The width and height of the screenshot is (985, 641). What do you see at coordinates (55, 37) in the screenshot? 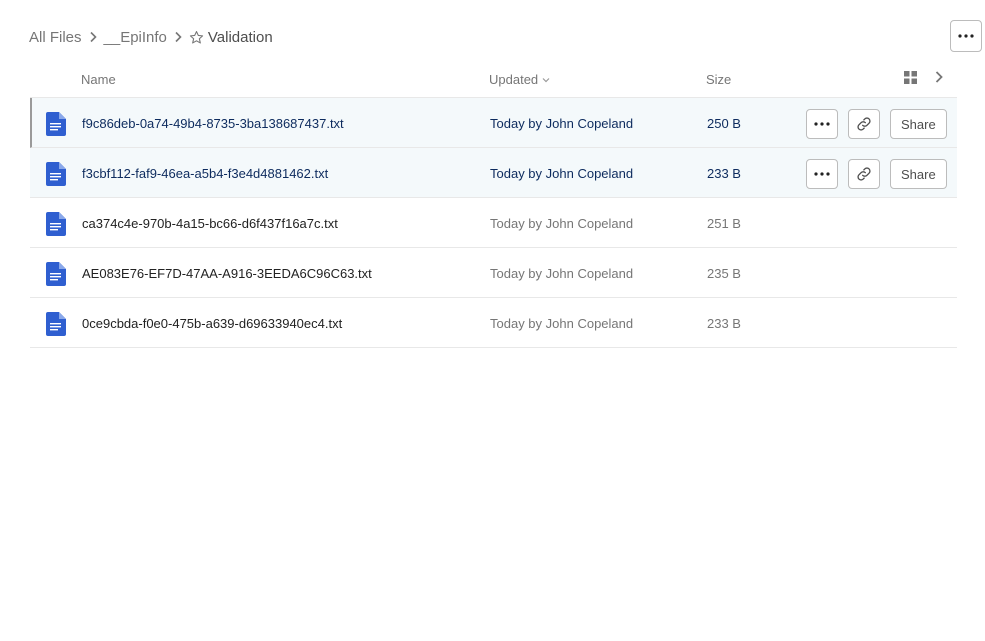
I see `breadcrumb-item-all-files: All Files` at bounding box center [55, 37].